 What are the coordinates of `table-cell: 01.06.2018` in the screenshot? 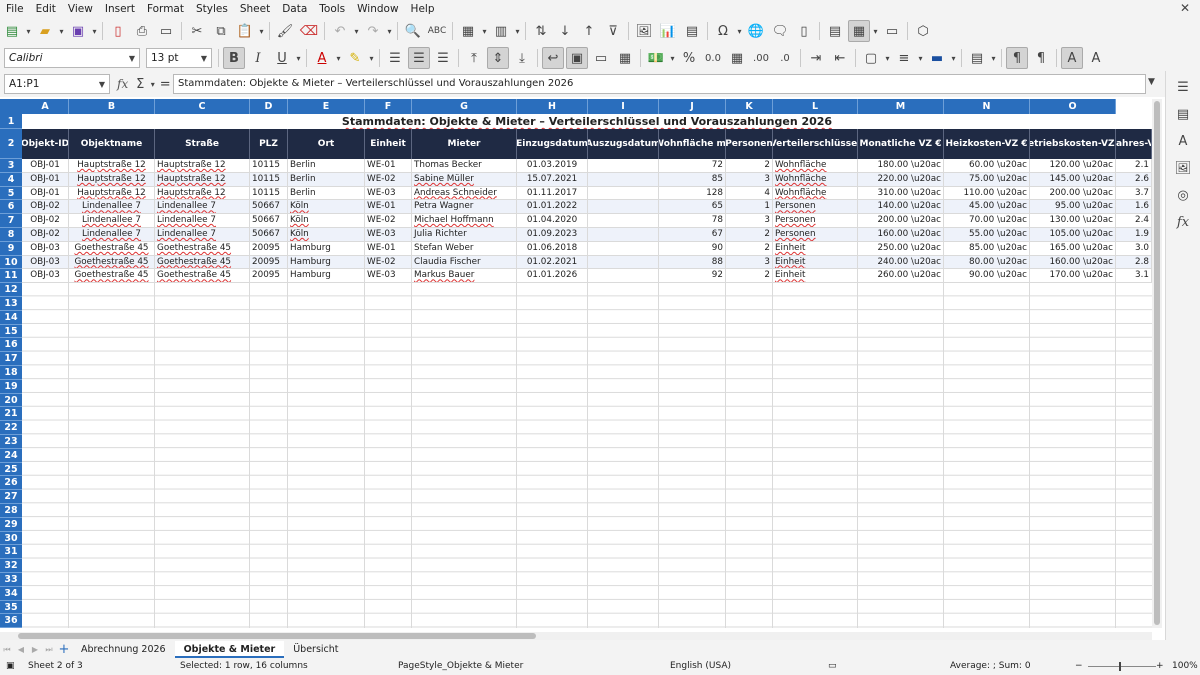 It's located at (552, 248).